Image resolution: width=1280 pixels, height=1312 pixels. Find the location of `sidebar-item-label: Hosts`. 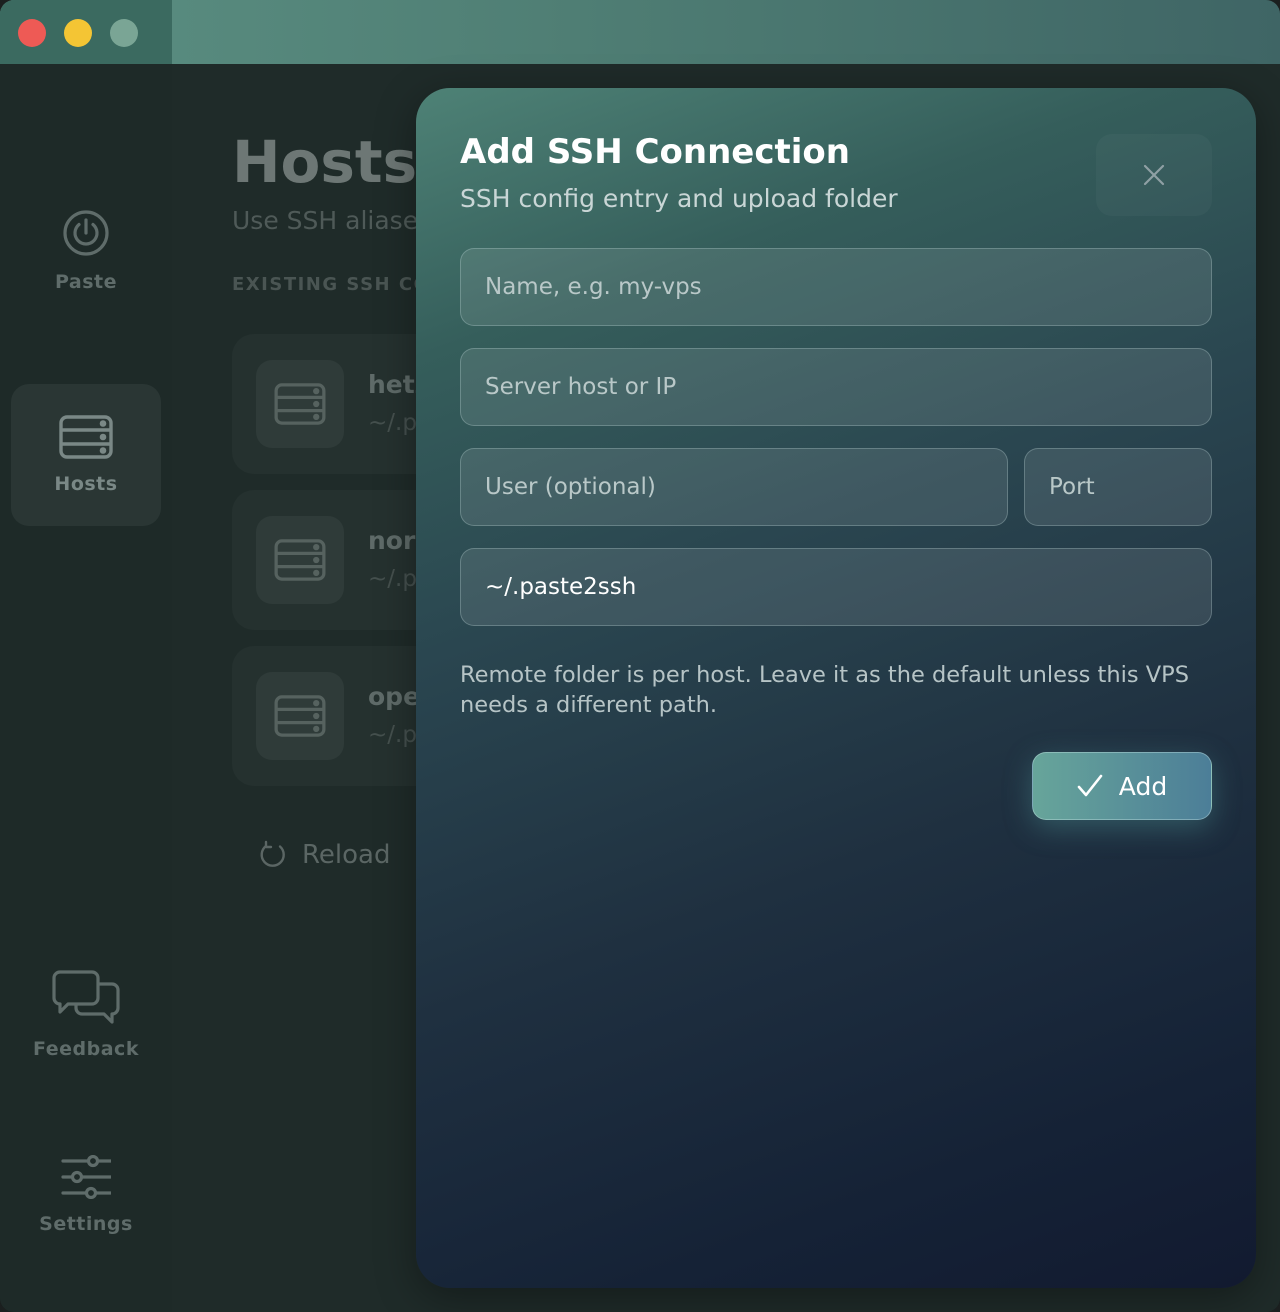

sidebar-item-label: Hosts is located at coordinates (86, 484).